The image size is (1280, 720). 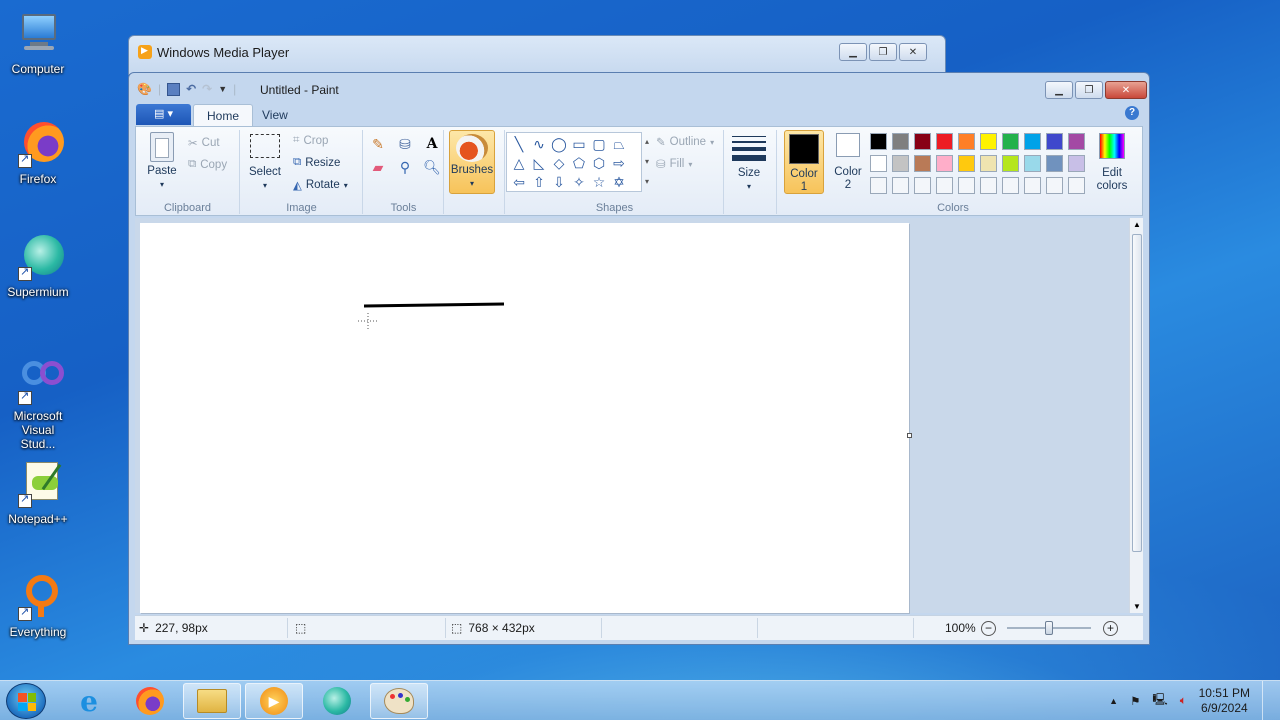 What do you see at coordinates (223, 115) in the screenshot?
I see `tab-home: Home` at bounding box center [223, 115].